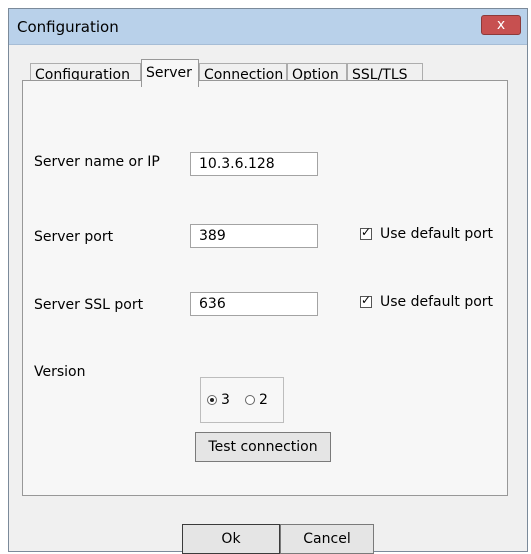 The image size is (531, 554). Describe the element at coordinates (89, 305) in the screenshot. I see `server-ssl-port-label: Server SSL port` at that location.